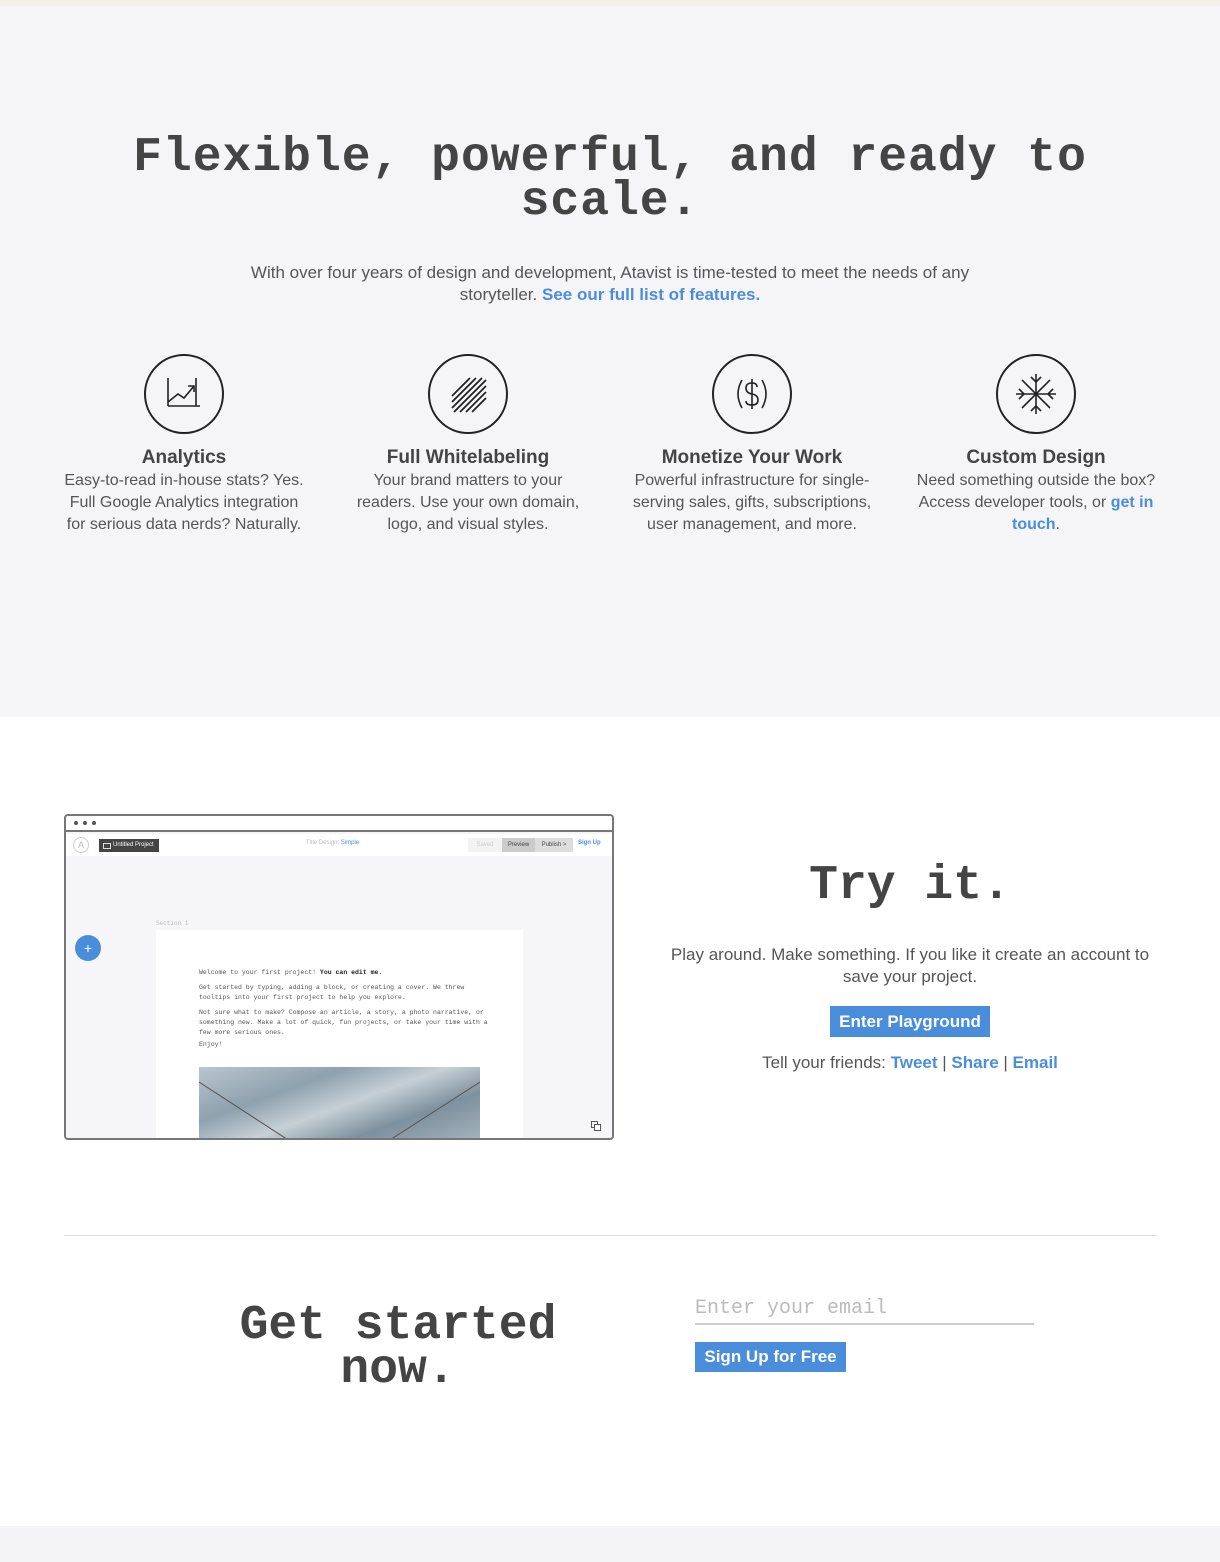 The height and width of the screenshot is (1562, 1220). I want to click on design-value: Simple, so click(350, 843).